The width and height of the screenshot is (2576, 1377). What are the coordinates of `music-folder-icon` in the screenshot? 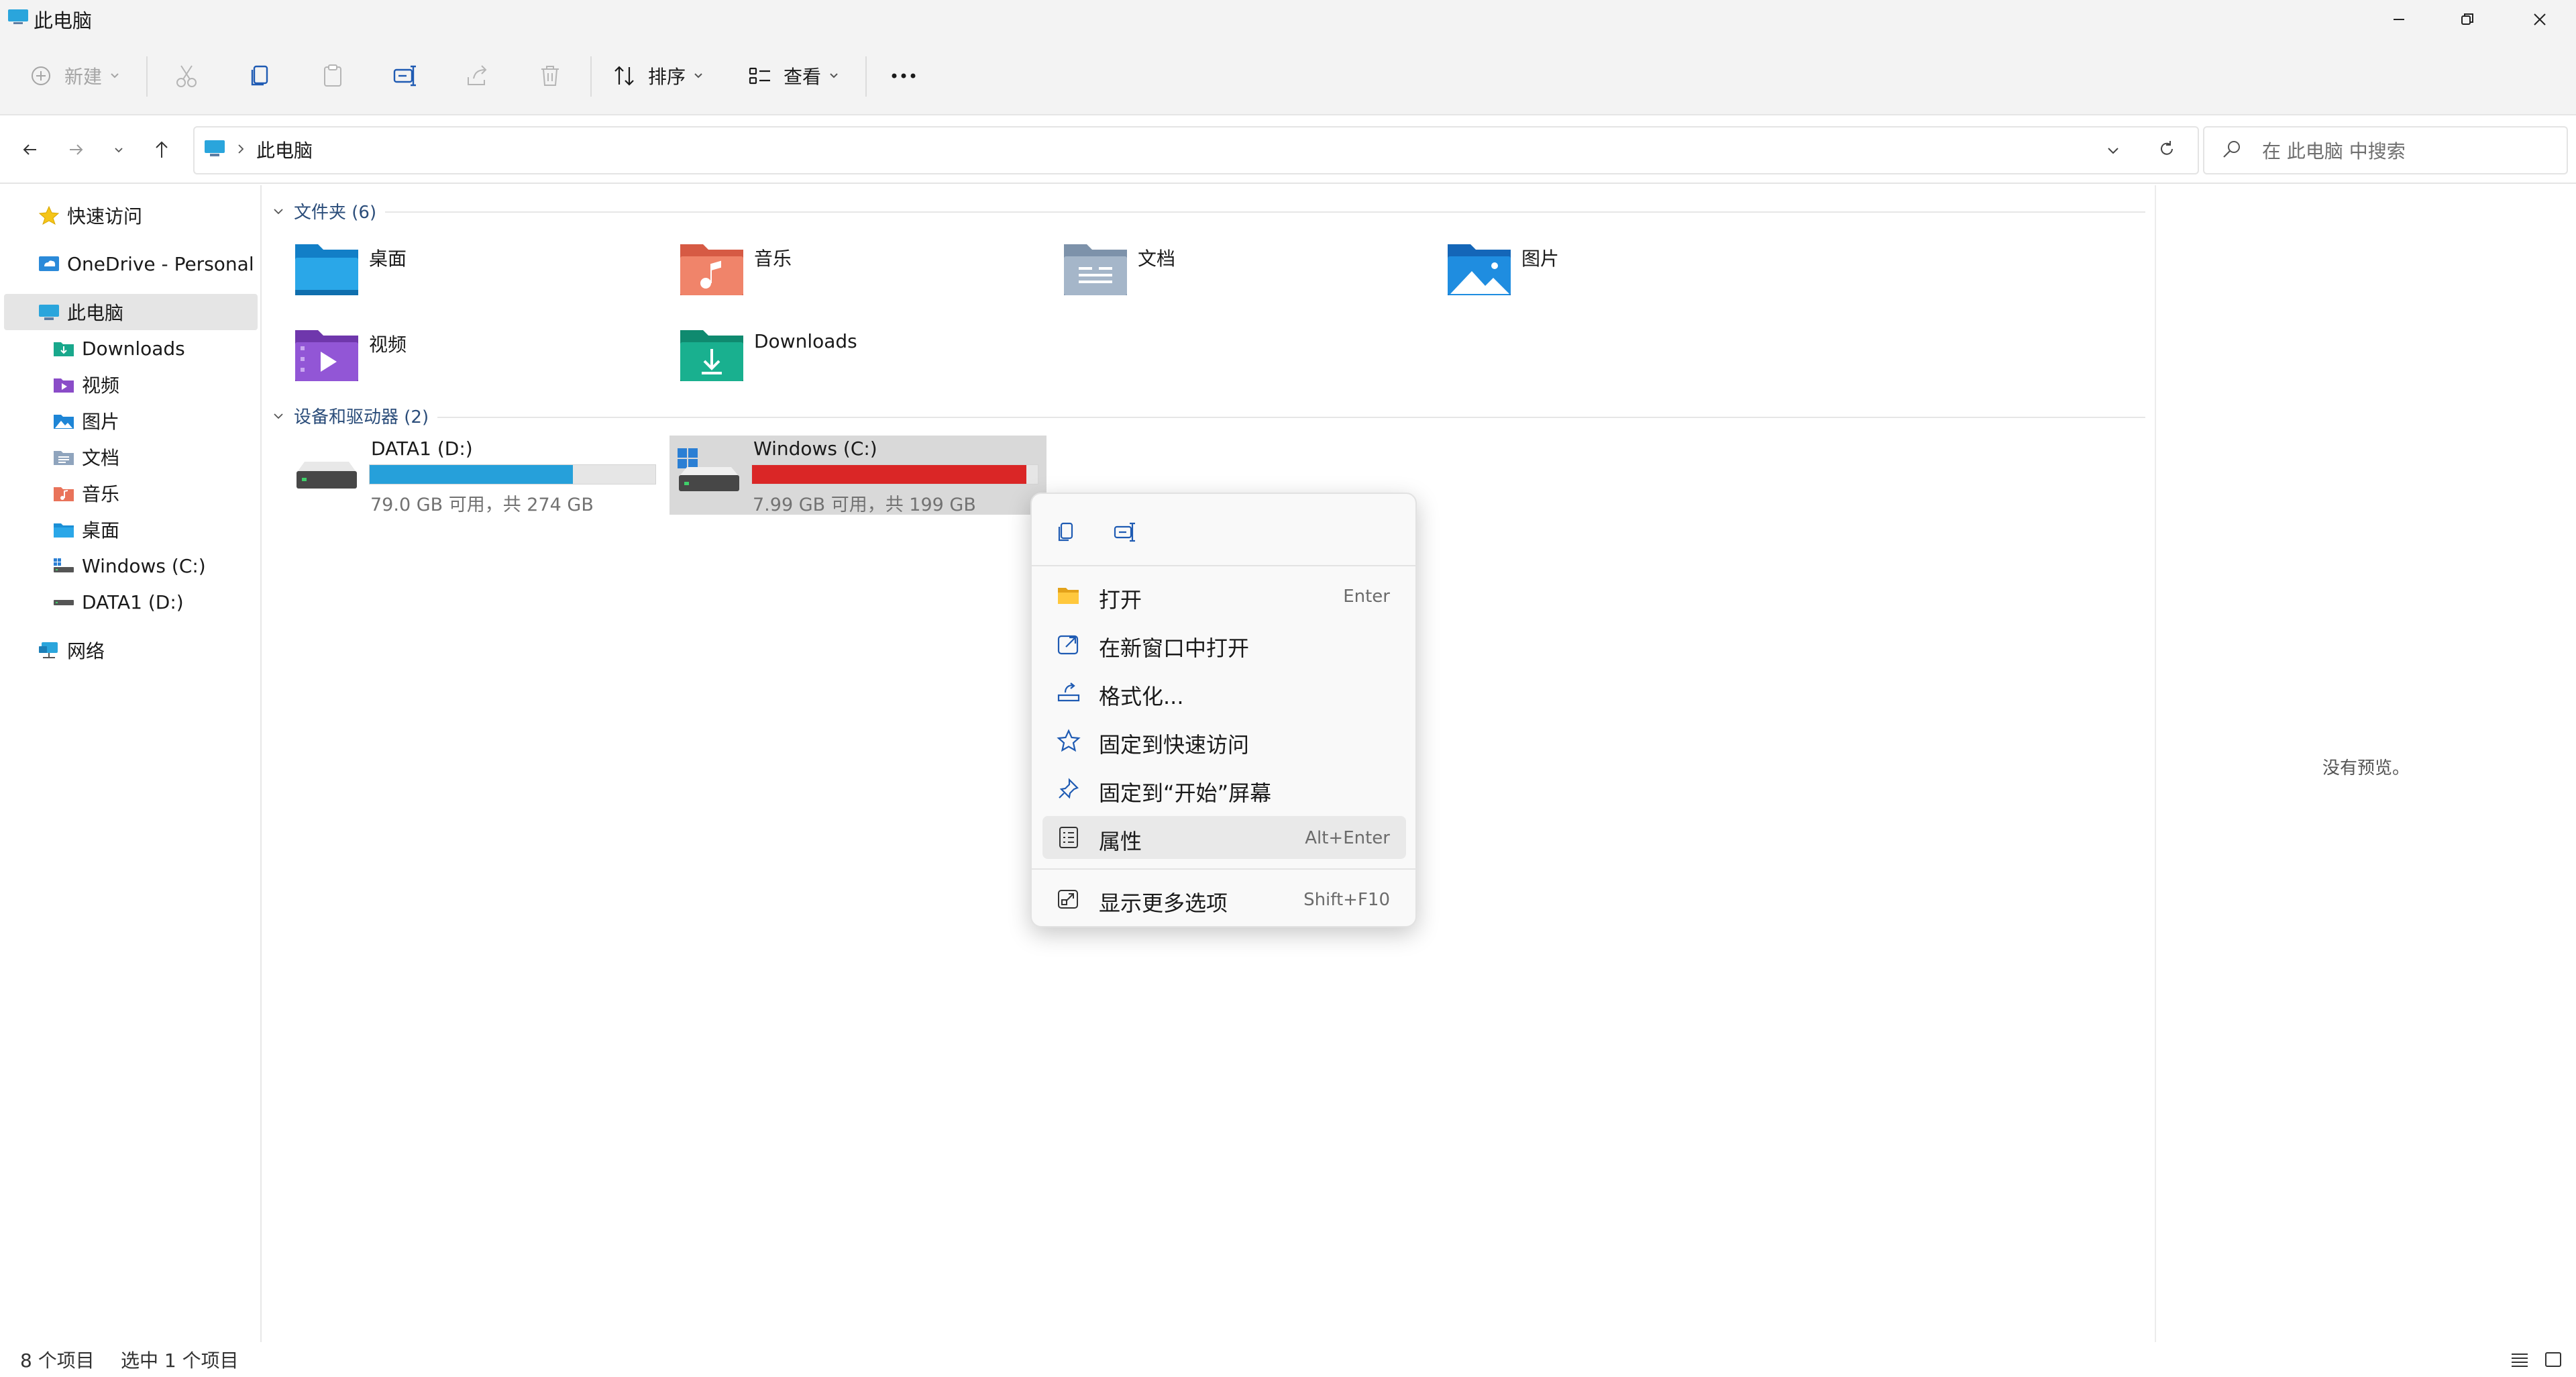 It's located at (711, 269).